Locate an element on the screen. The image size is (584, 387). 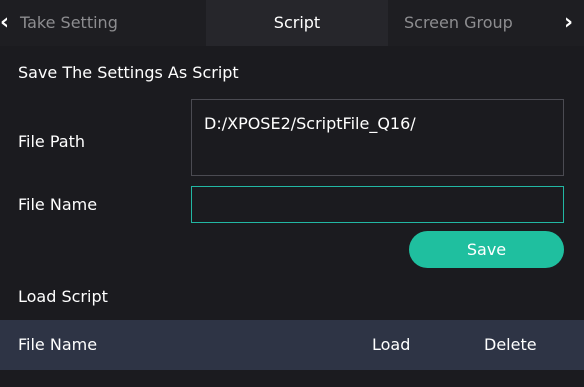
tab-take-setting: Take Setting is located at coordinates (69, 23).